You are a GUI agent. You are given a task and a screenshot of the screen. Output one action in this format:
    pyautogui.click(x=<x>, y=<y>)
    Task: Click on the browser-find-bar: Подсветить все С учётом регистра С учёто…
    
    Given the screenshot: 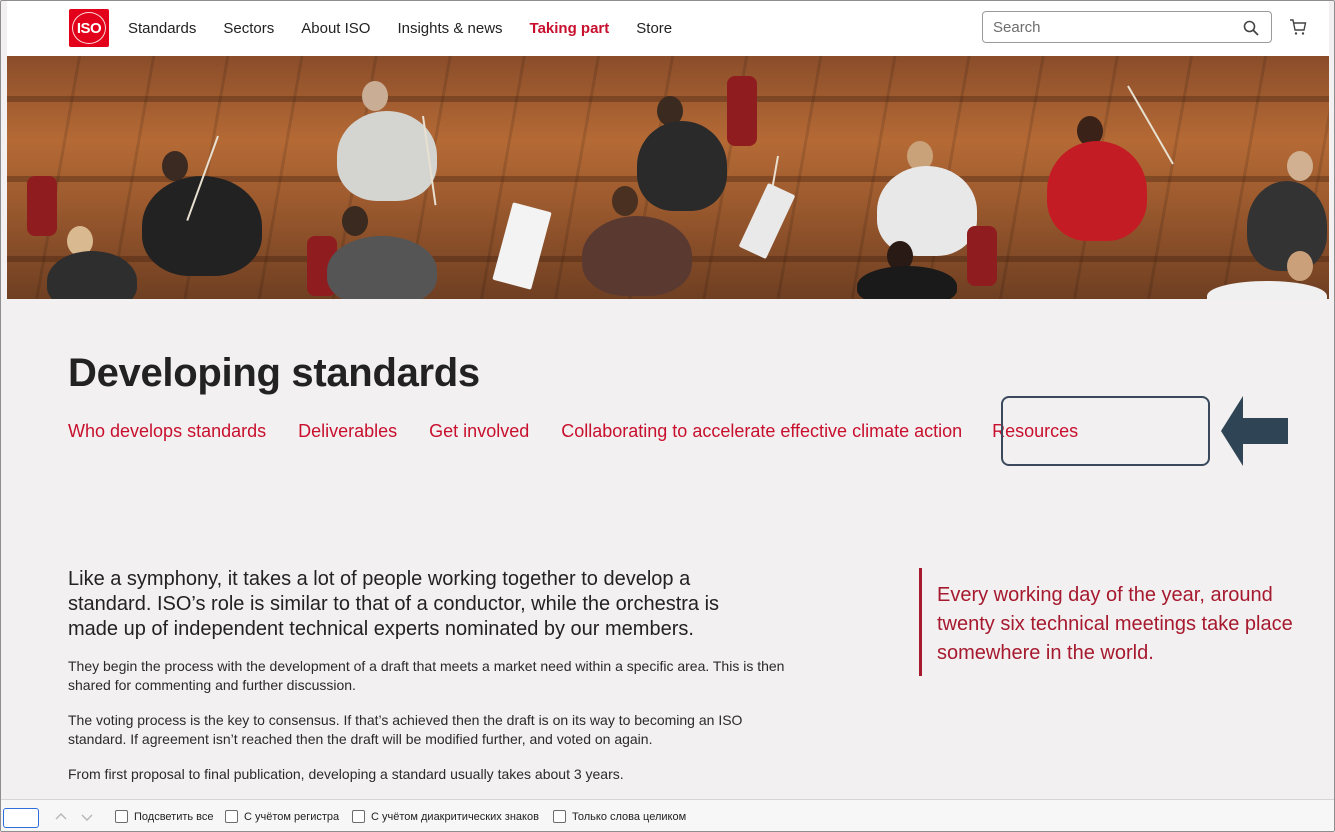 What is the action you would take?
    pyautogui.click(x=667, y=815)
    